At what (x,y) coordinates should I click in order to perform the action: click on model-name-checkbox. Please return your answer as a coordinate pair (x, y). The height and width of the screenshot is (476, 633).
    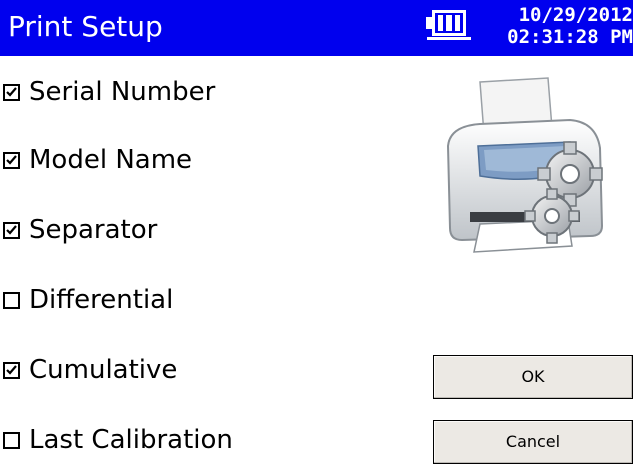
    Looking at the image, I should click on (11, 160).